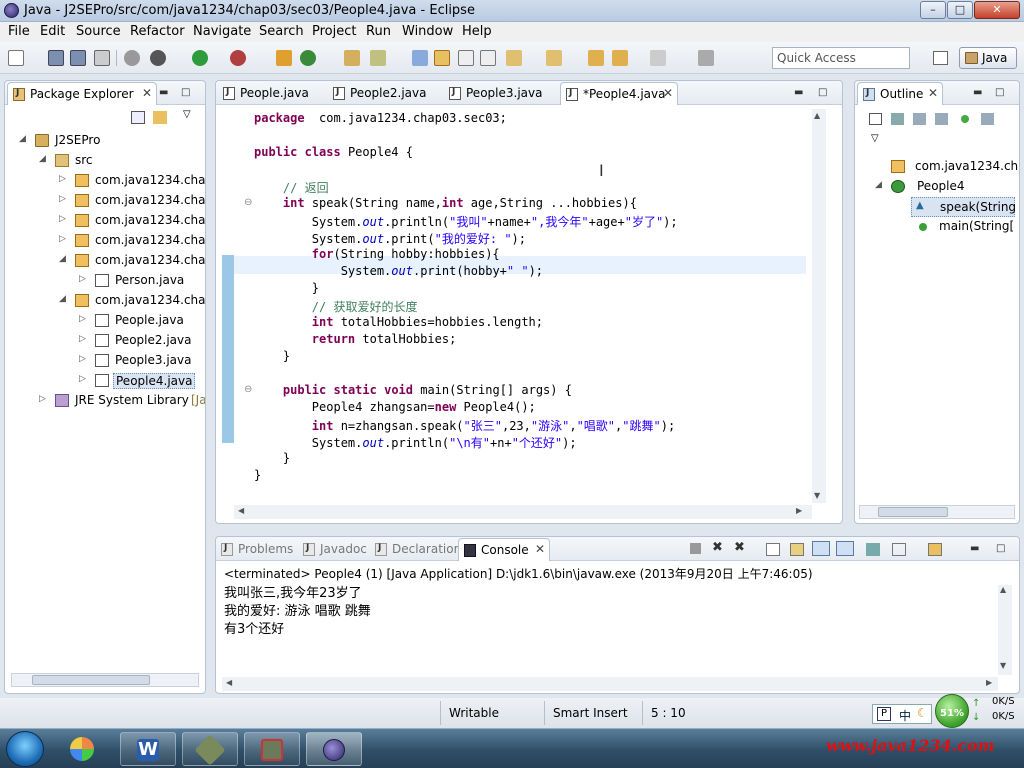 The width and height of the screenshot is (1024, 768). What do you see at coordinates (334, 31) in the screenshot?
I see `menu-project: Project` at bounding box center [334, 31].